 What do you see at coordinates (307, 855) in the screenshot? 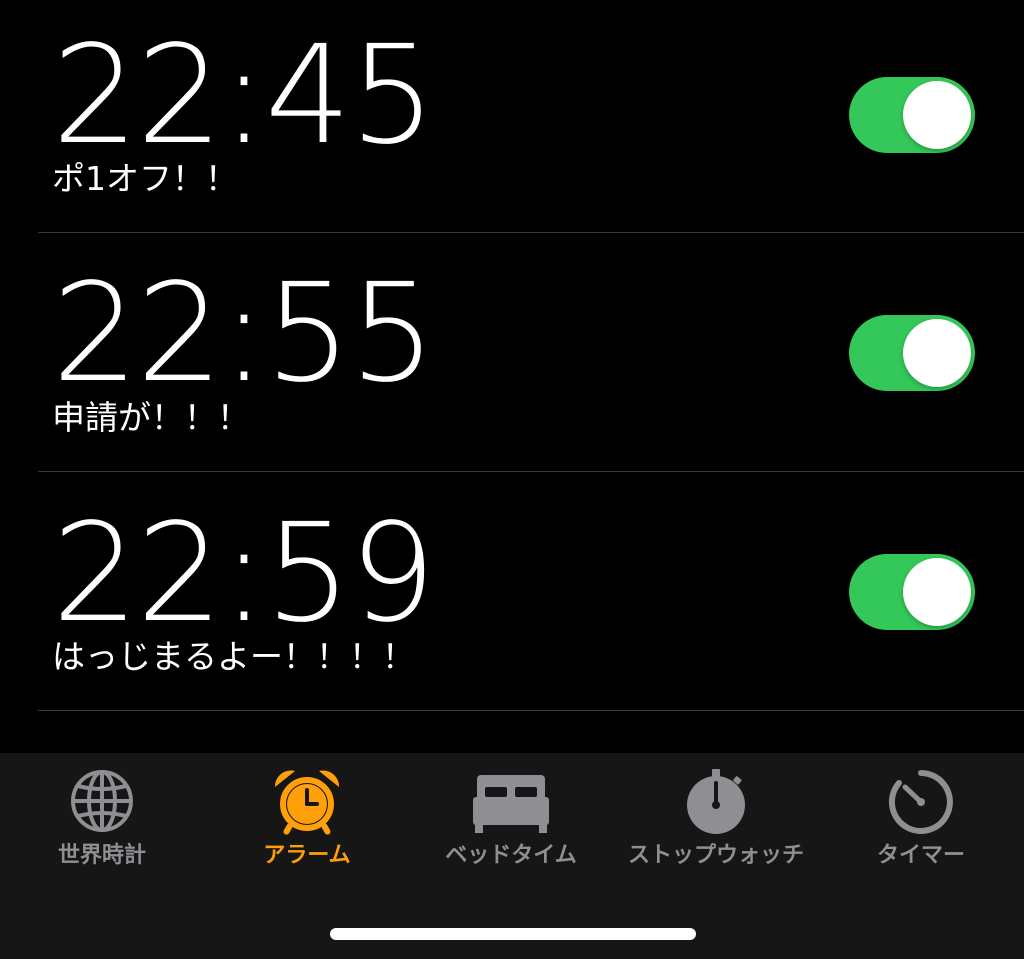
I see `tab-label: アラーム` at bounding box center [307, 855].